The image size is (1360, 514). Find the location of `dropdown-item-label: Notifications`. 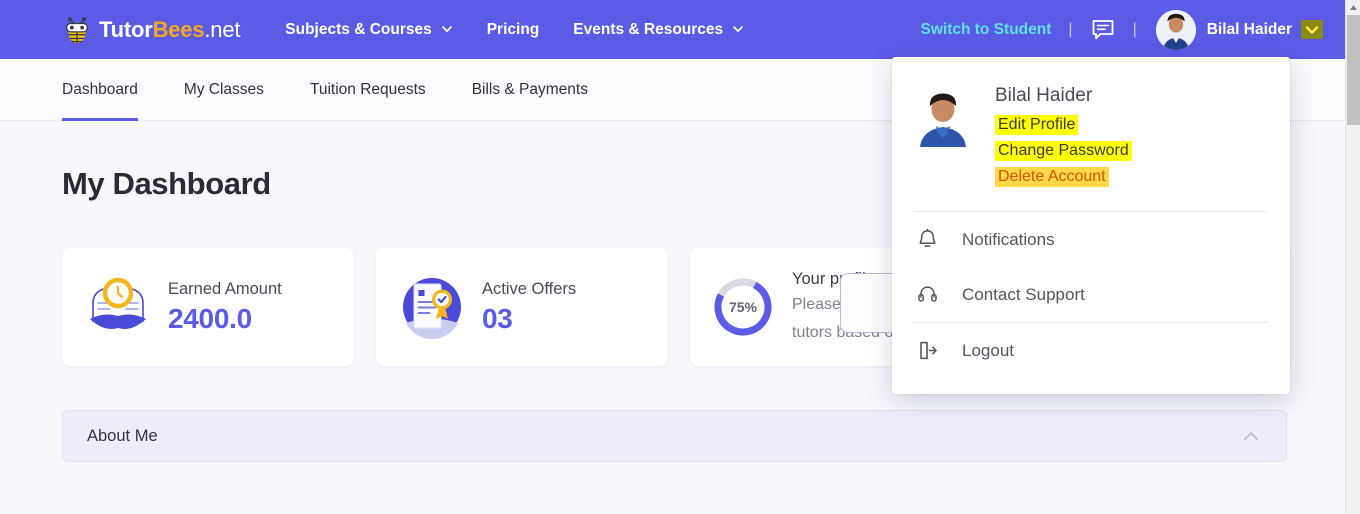

dropdown-item-label: Notifications is located at coordinates (1008, 239).